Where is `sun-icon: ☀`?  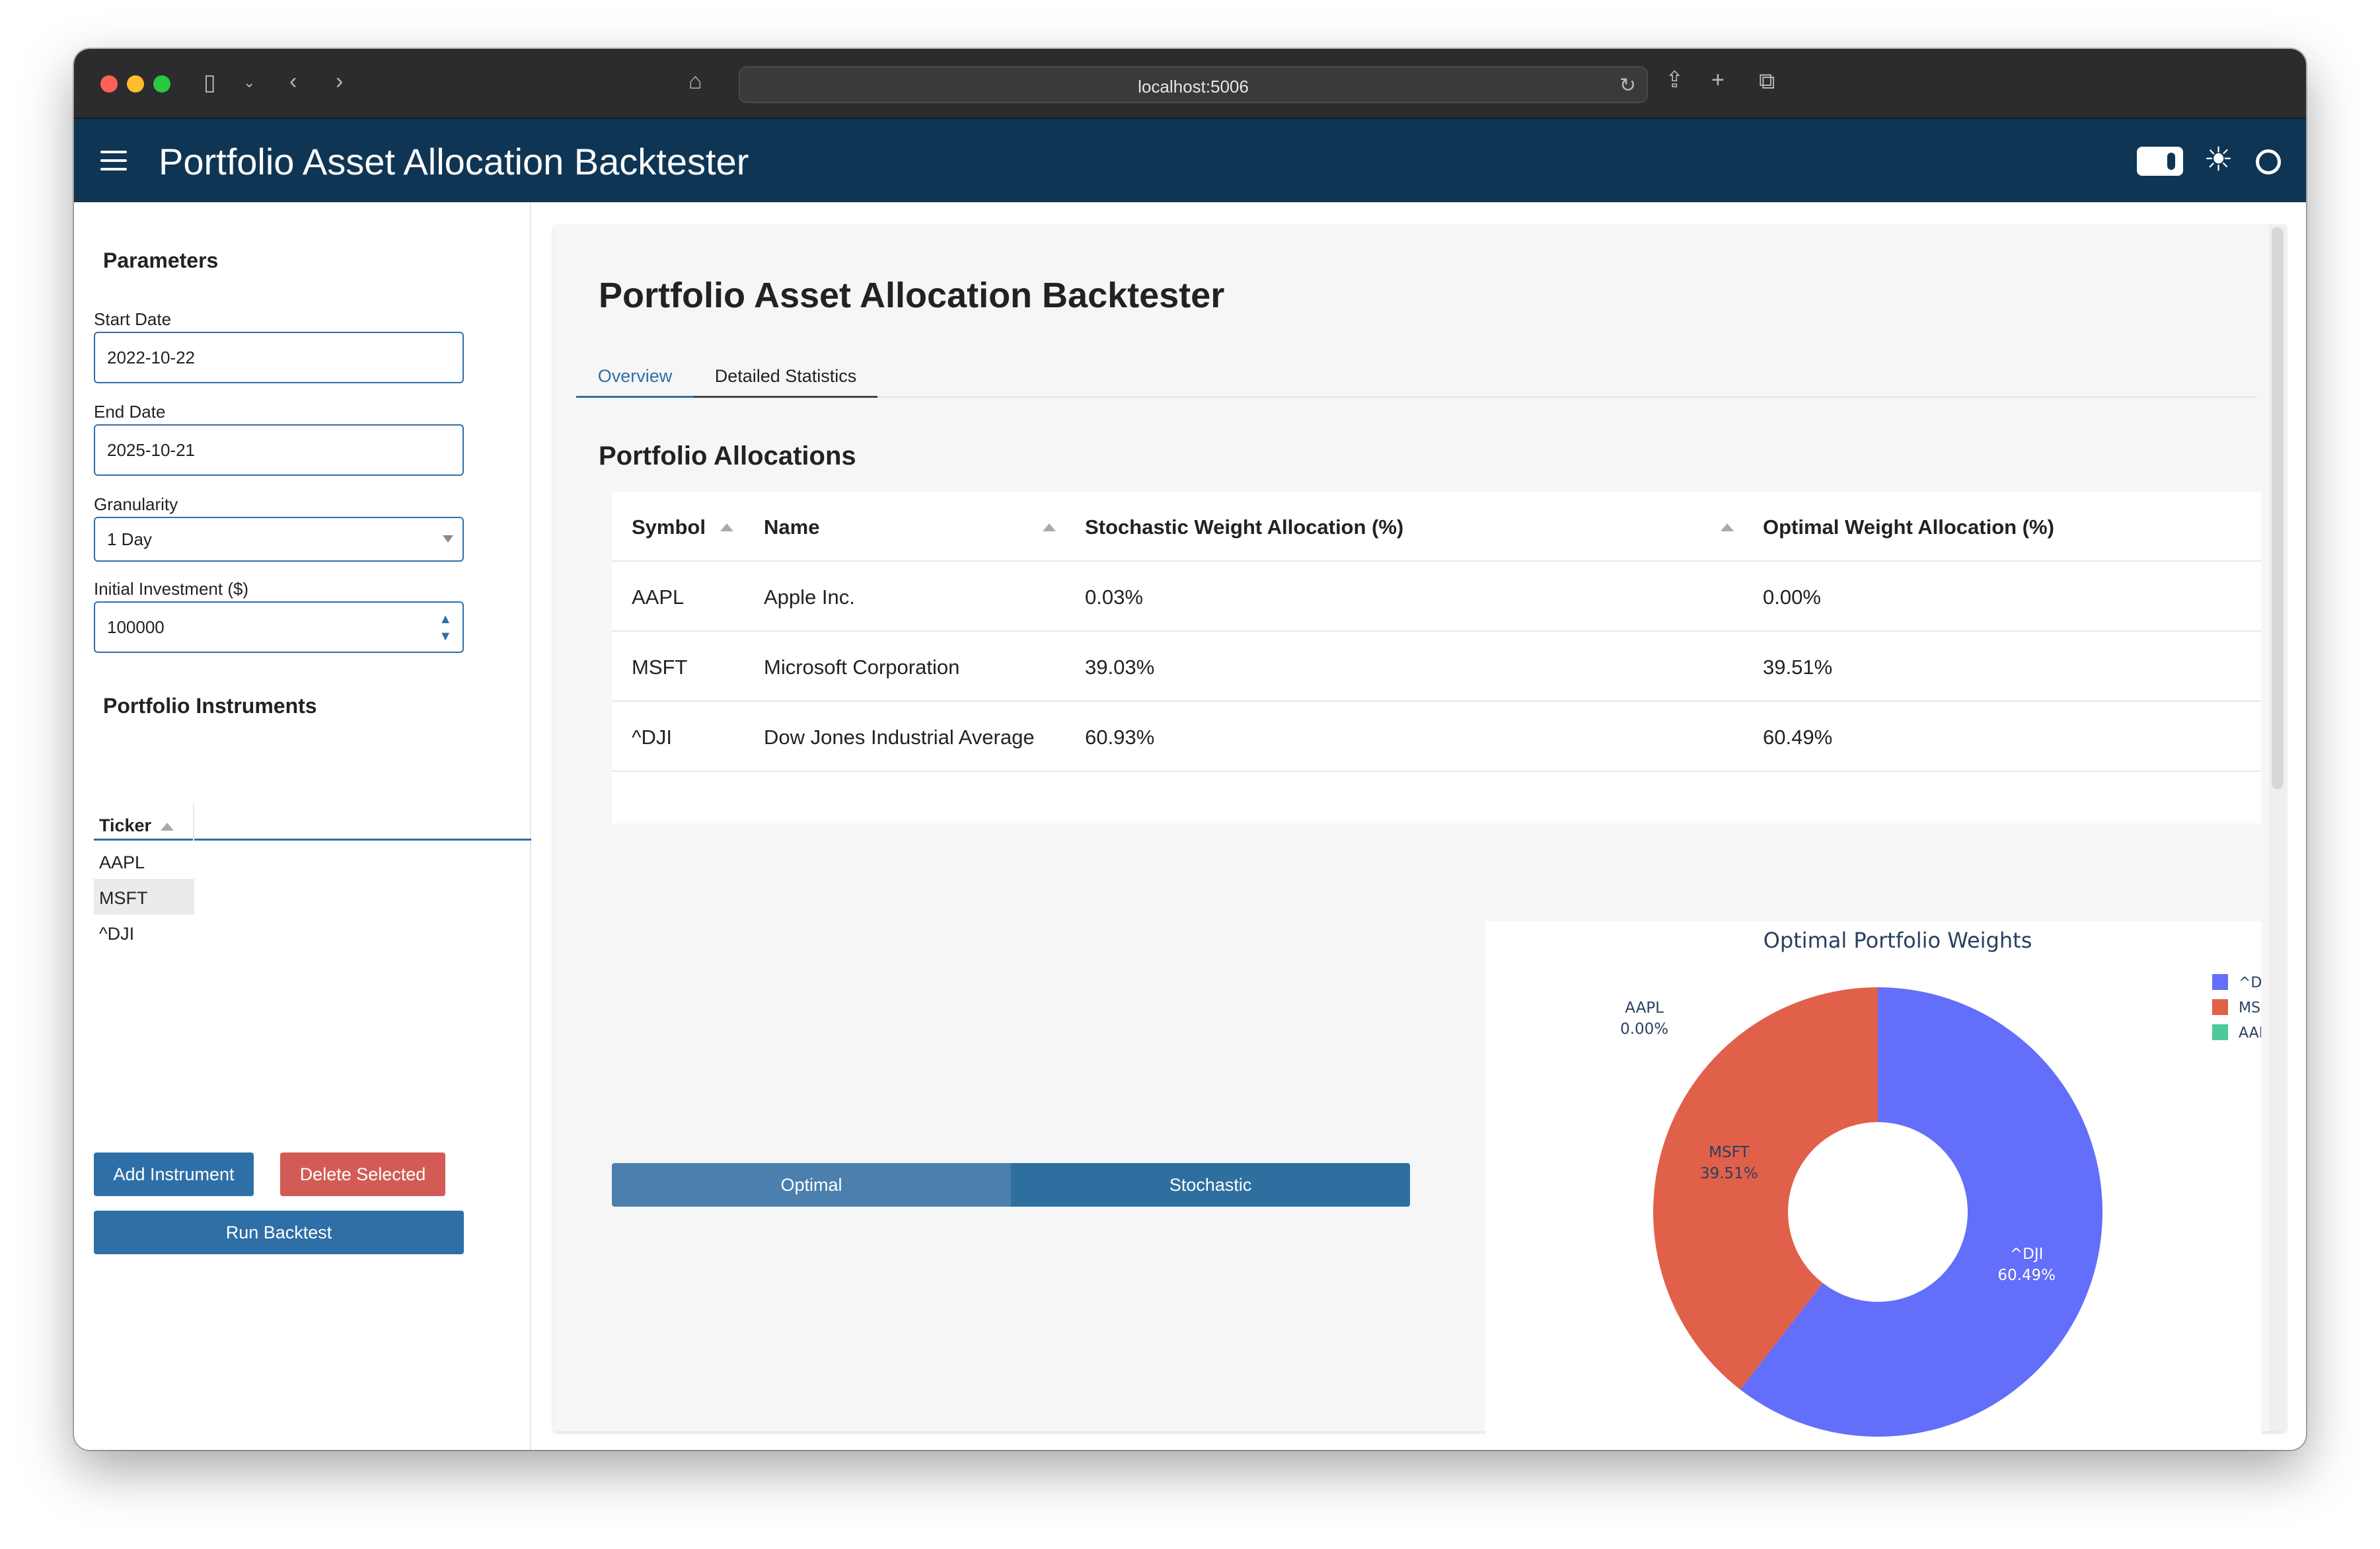 sun-icon: ☀ is located at coordinates (2218, 159).